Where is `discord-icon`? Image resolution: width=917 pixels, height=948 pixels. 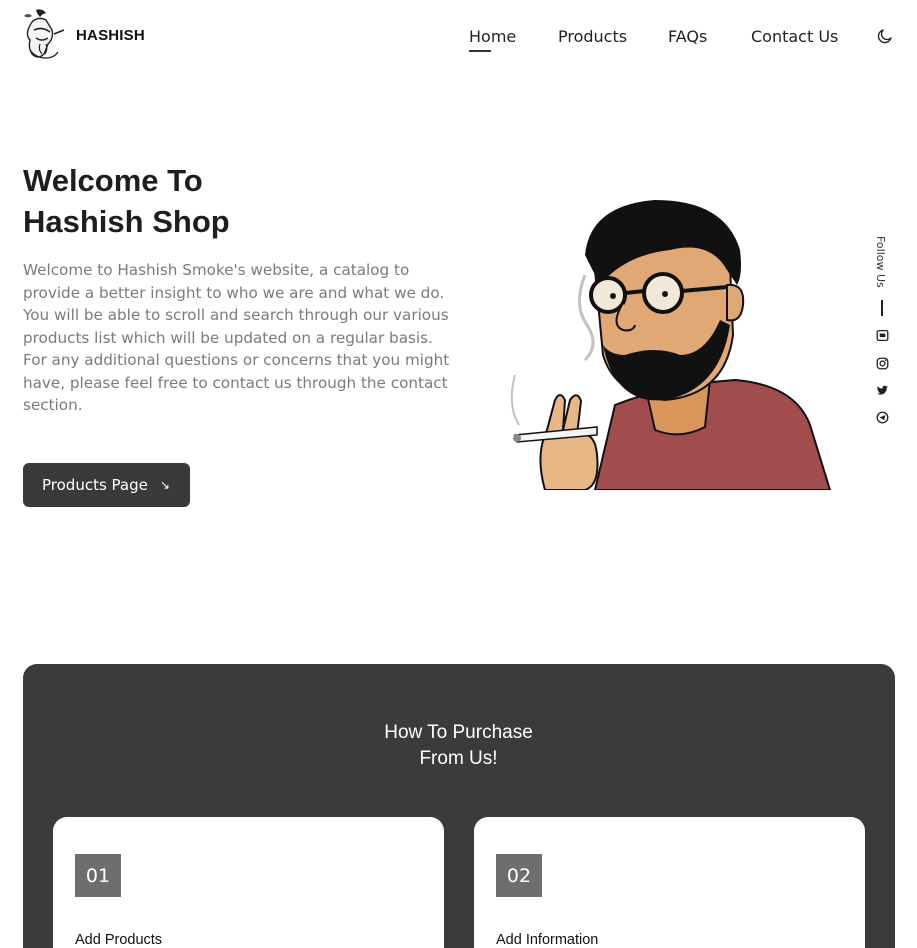
discord-icon is located at coordinates (882, 335).